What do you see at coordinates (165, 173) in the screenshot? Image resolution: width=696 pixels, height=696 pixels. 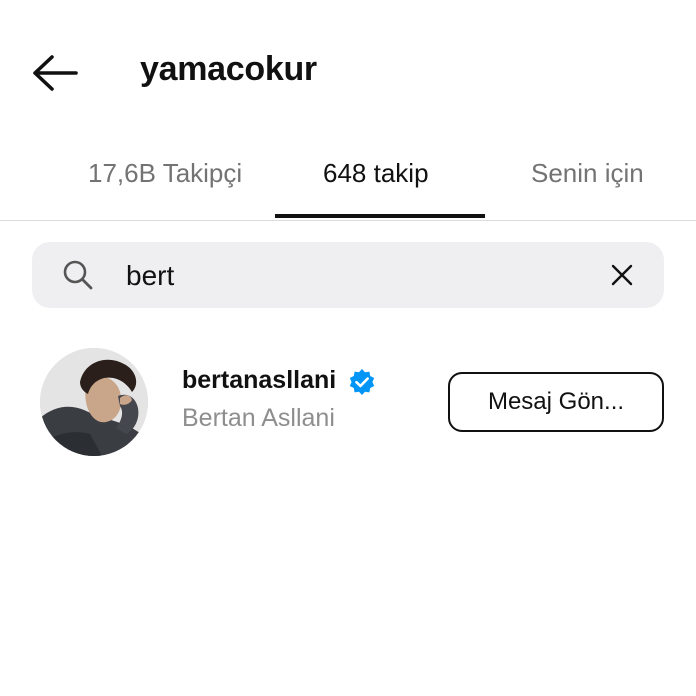 I see `tab-followers: 17,6B Takipçi` at bounding box center [165, 173].